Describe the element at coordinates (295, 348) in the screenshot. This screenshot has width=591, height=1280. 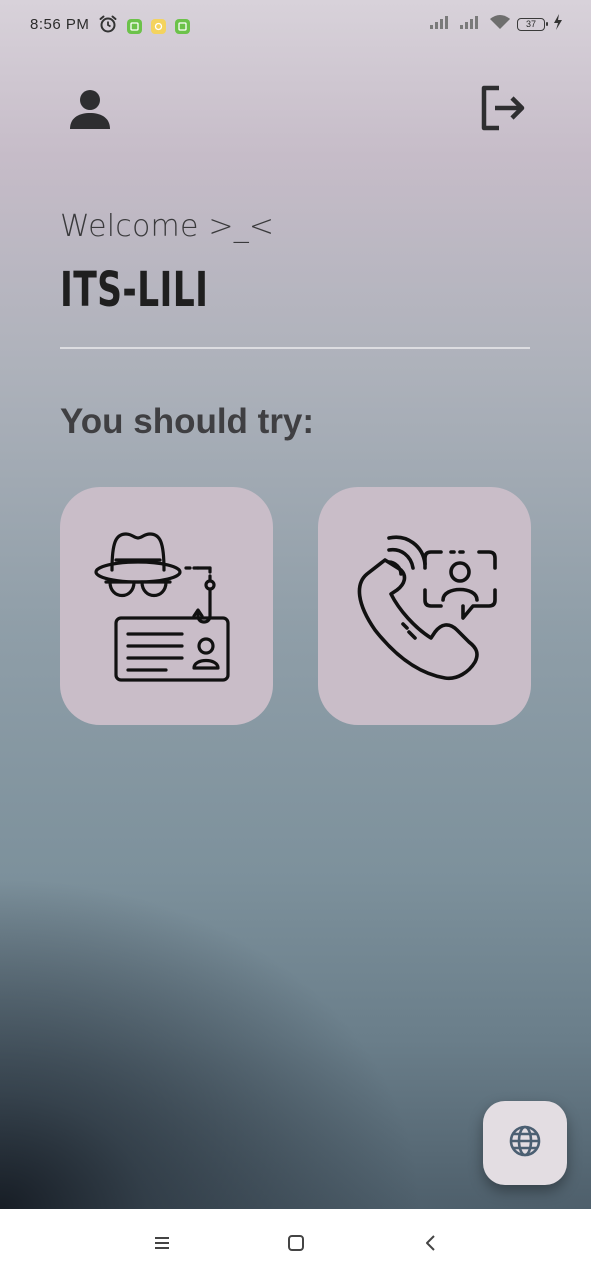
I see `divider` at that location.